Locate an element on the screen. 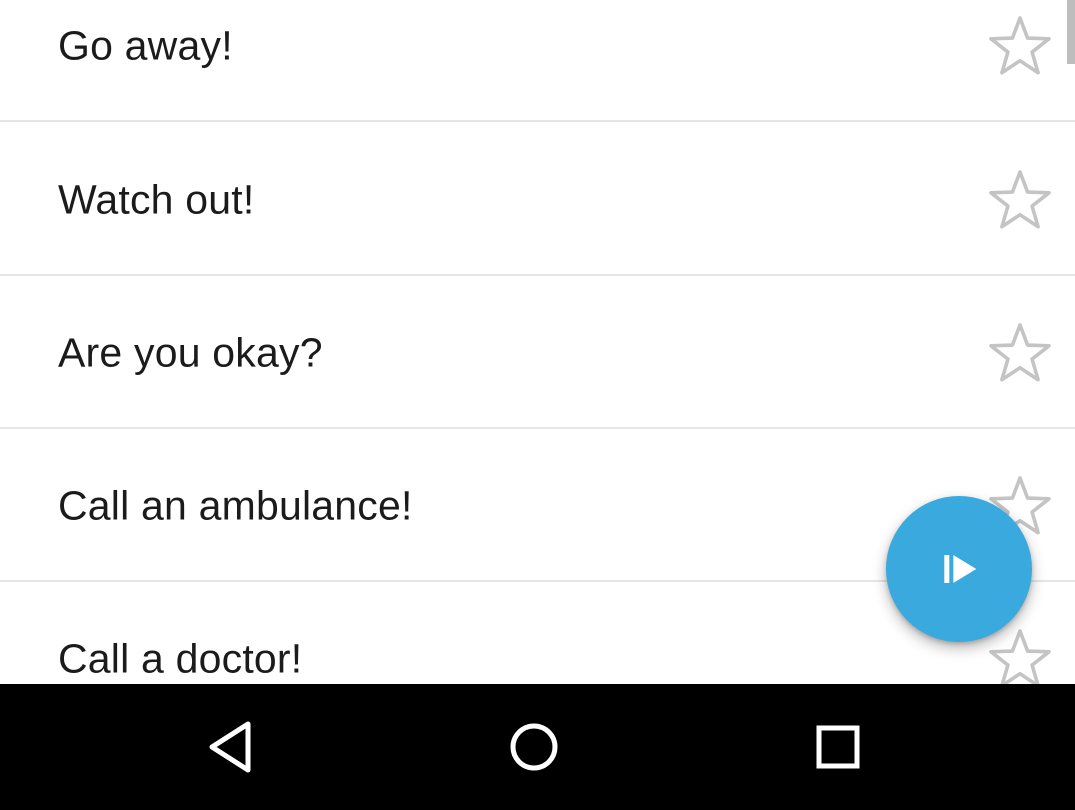 This screenshot has width=1075, height=810. recents-square-icon is located at coordinates (838, 747).